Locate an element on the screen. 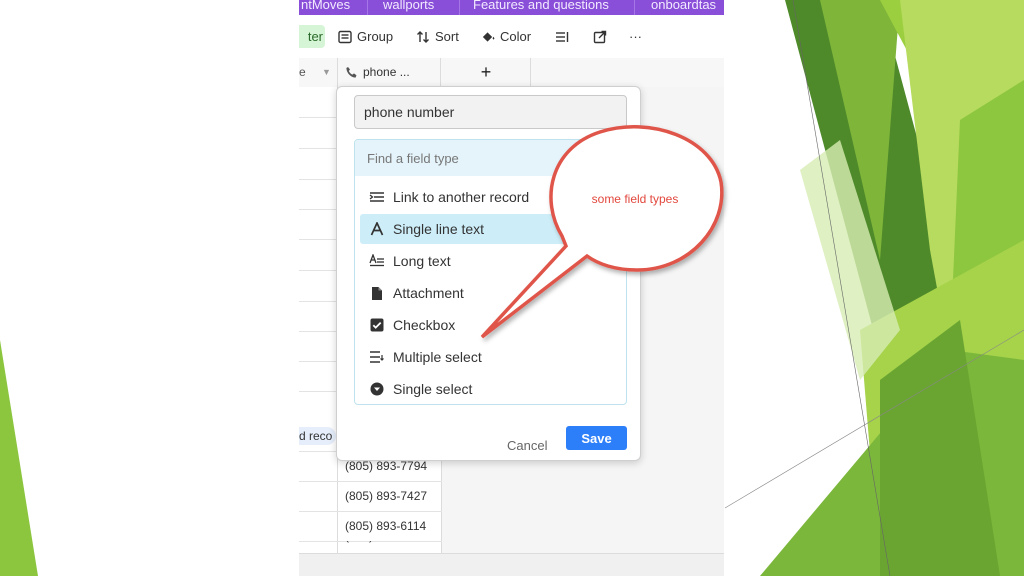 The width and height of the screenshot is (1024, 576). linked-record-chip: d reco is located at coordinates (318, 436).